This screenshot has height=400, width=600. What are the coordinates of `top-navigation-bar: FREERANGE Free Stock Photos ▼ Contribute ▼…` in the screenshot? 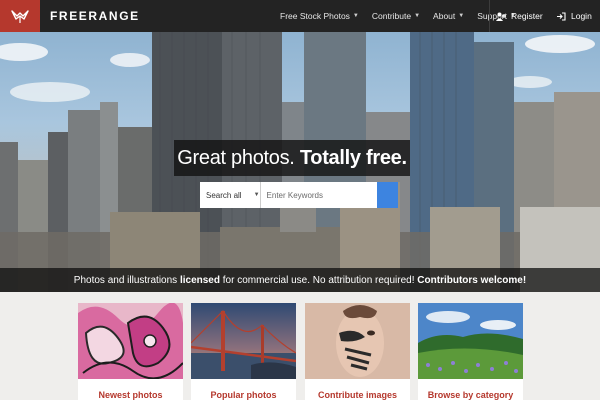 It's located at (300, 16).